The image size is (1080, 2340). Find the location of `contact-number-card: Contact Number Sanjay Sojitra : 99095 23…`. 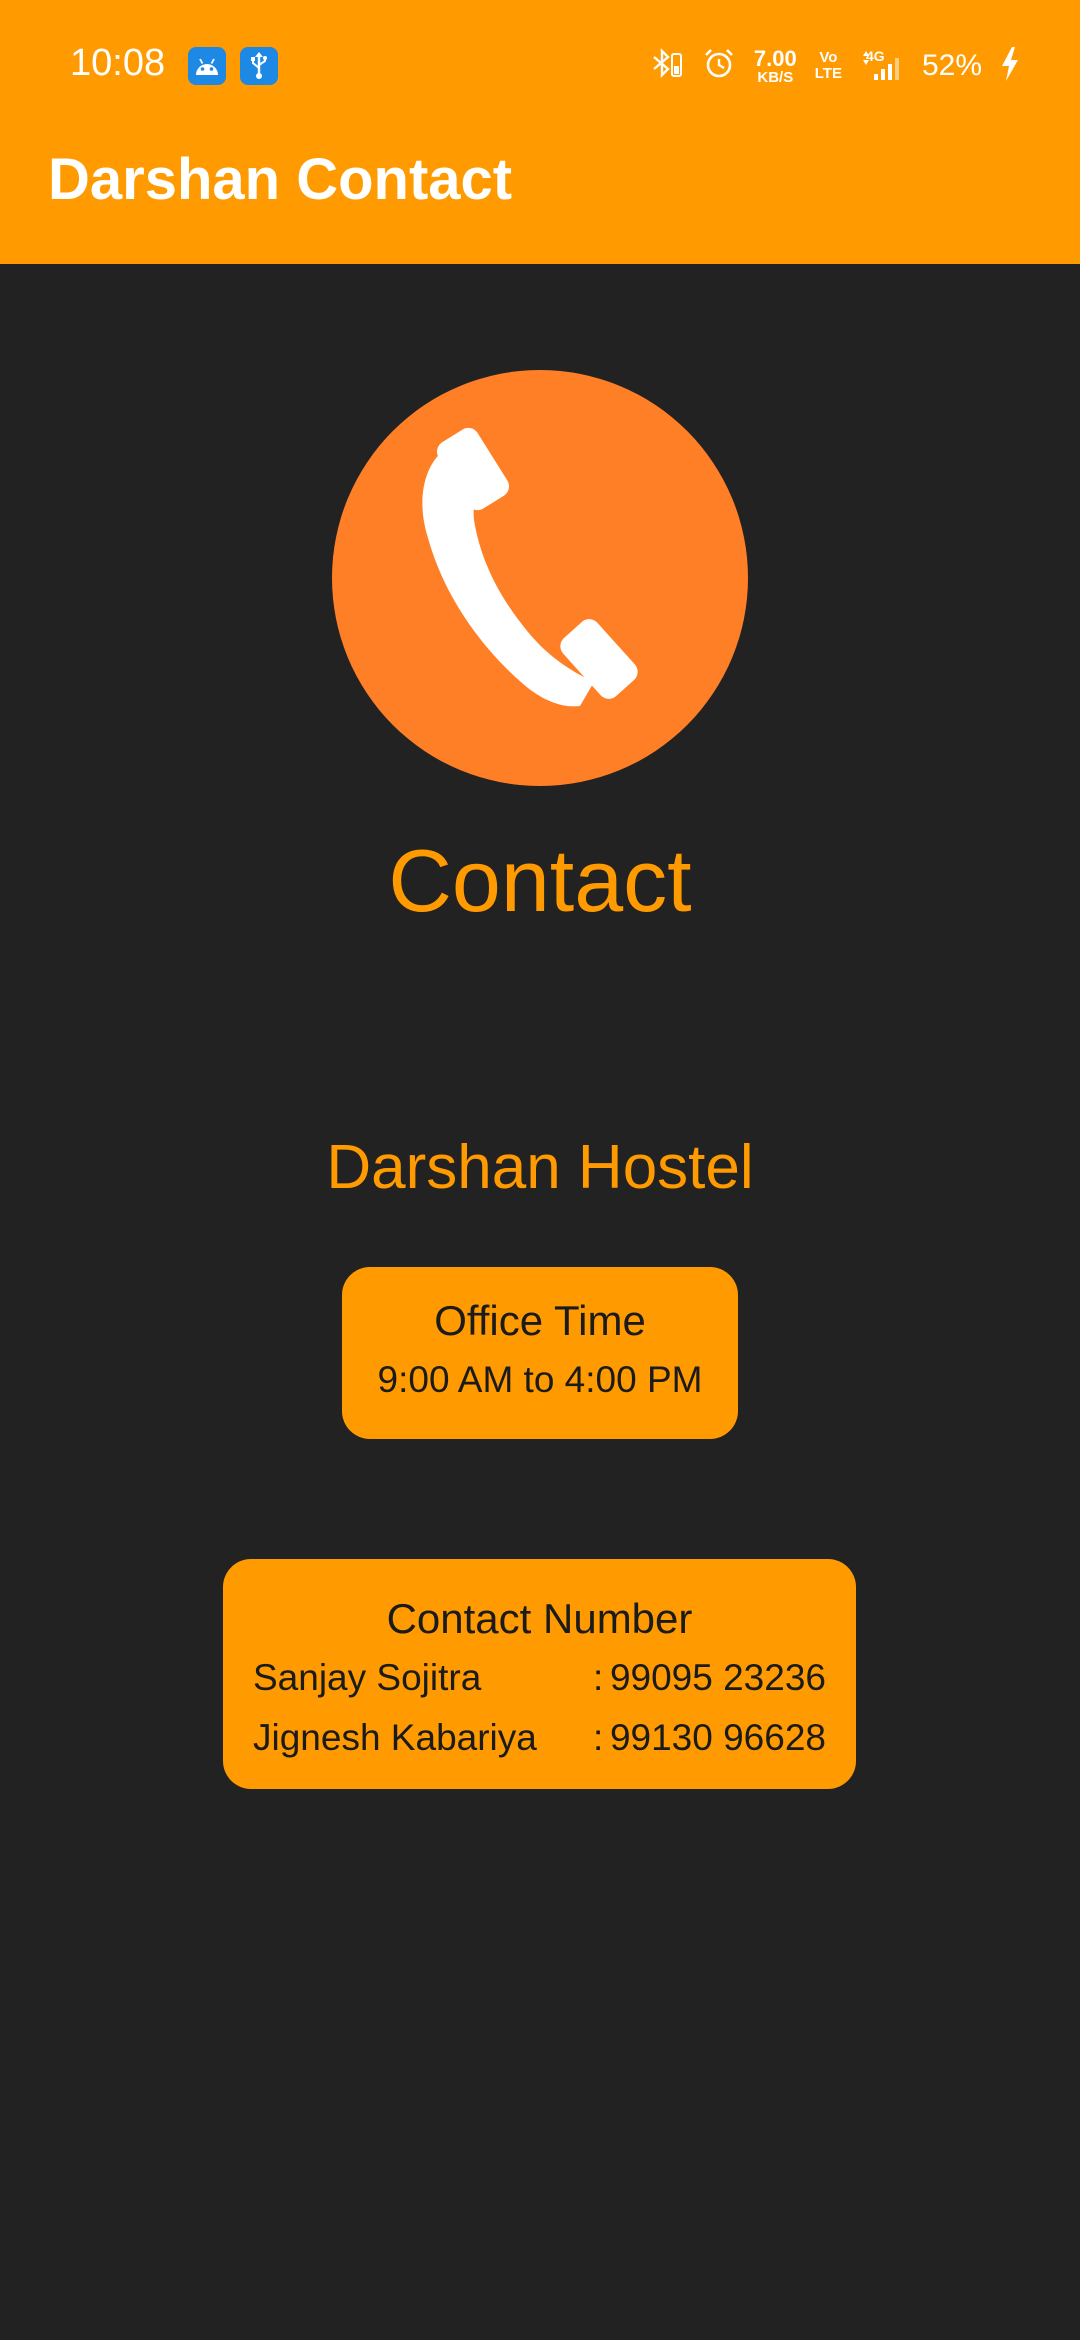

contact-number-card: Contact Number Sanjay Sojitra : 99095 23… is located at coordinates (539, 1674).